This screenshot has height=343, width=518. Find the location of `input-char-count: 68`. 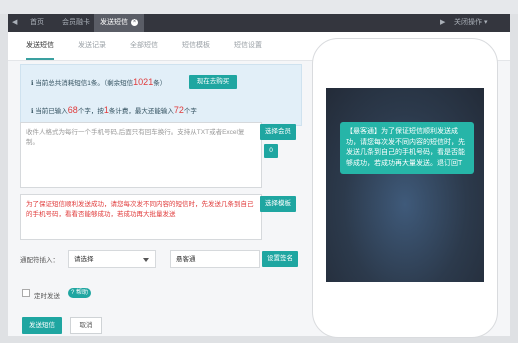

input-char-count: 68 is located at coordinates (72, 110).